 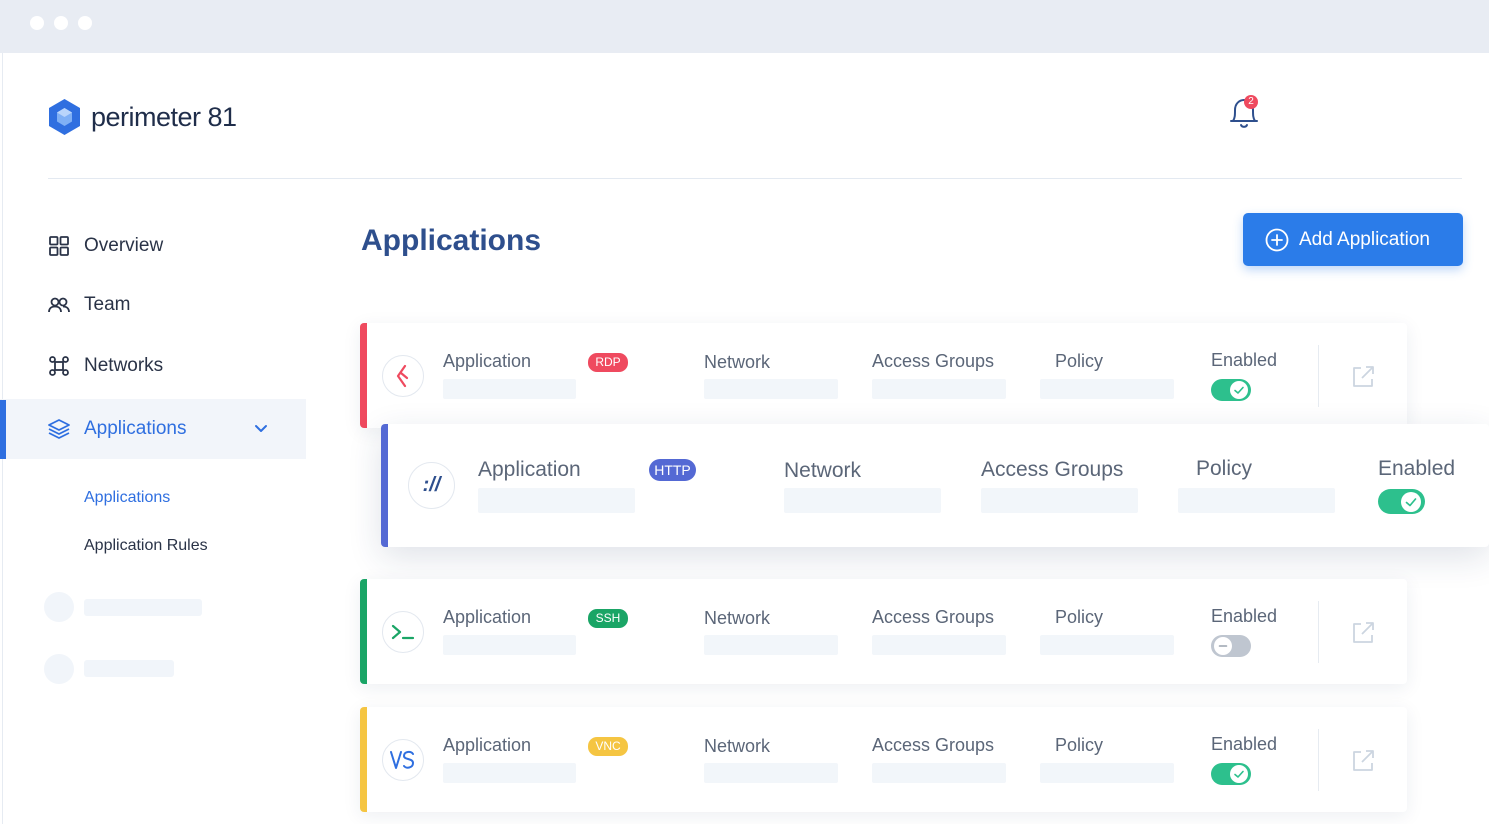 What do you see at coordinates (451, 240) in the screenshot?
I see `page-title: Applications` at bounding box center [451, 240].